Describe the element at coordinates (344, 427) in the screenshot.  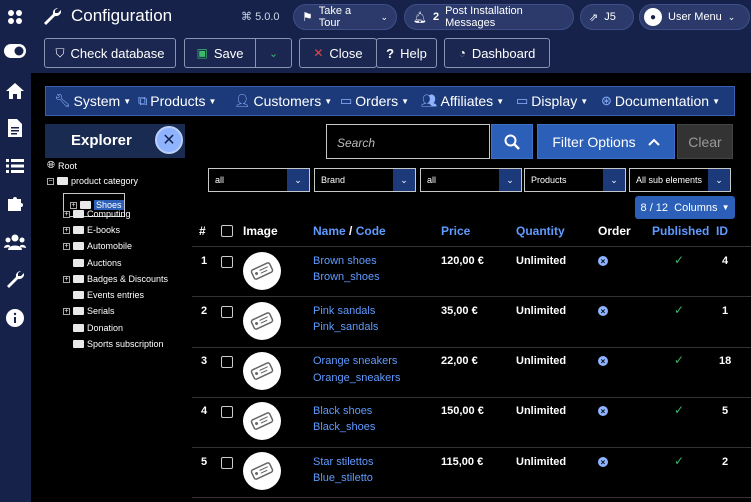
I see `product-code-link: Black_shoes` at that location.